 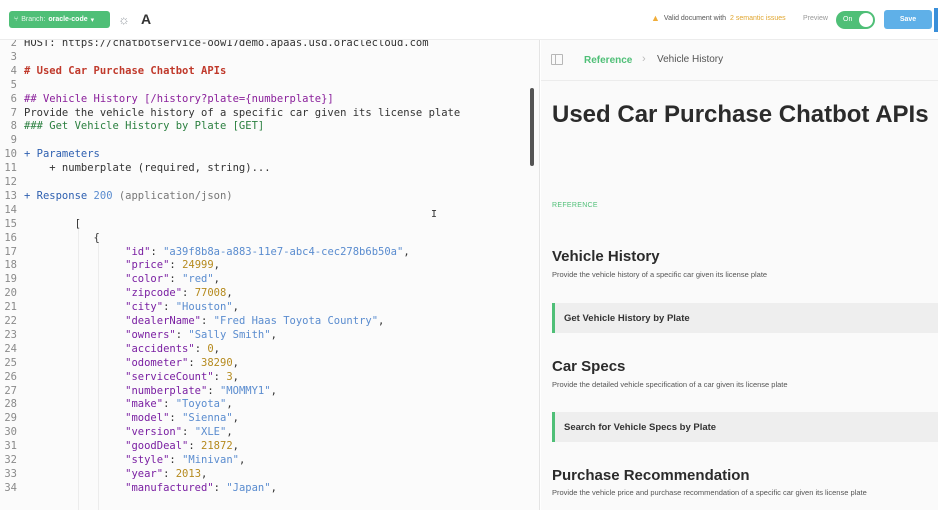 I want to click on code-line: 21 "city": "Houston",, so click(x=269, y=307).